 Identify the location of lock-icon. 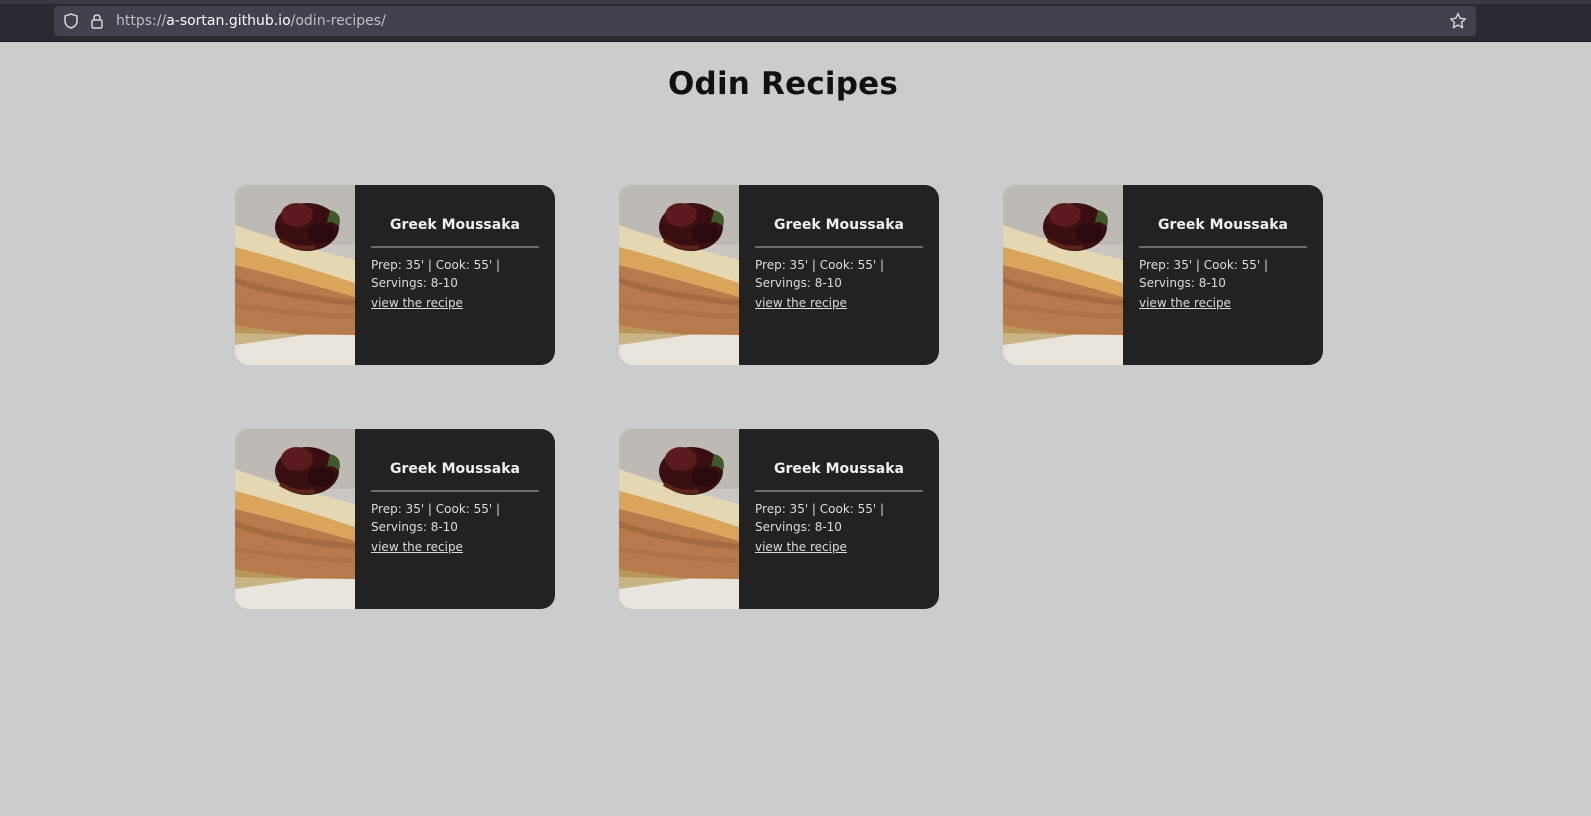
(97, 21).